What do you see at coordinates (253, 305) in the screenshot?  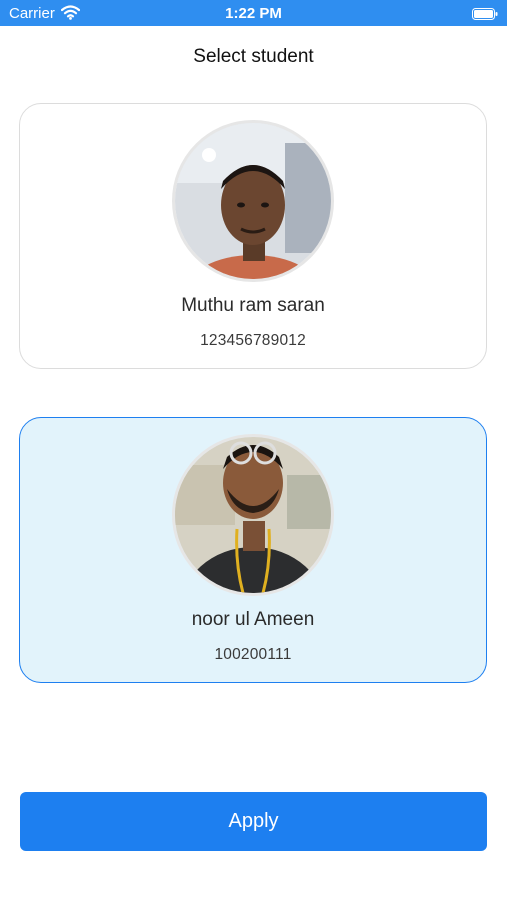 I see `student-name: Muthu ram saran` at bounding box center [253, 305].